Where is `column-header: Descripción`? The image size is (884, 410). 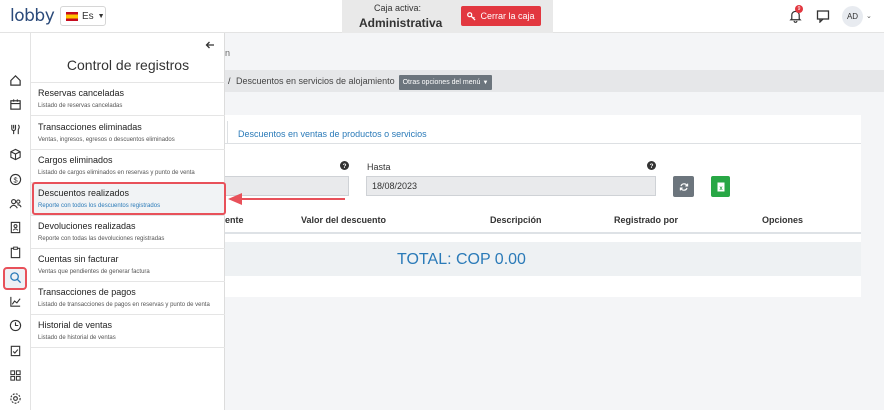
column-header: Descripción is located at coordinates (516, 220).